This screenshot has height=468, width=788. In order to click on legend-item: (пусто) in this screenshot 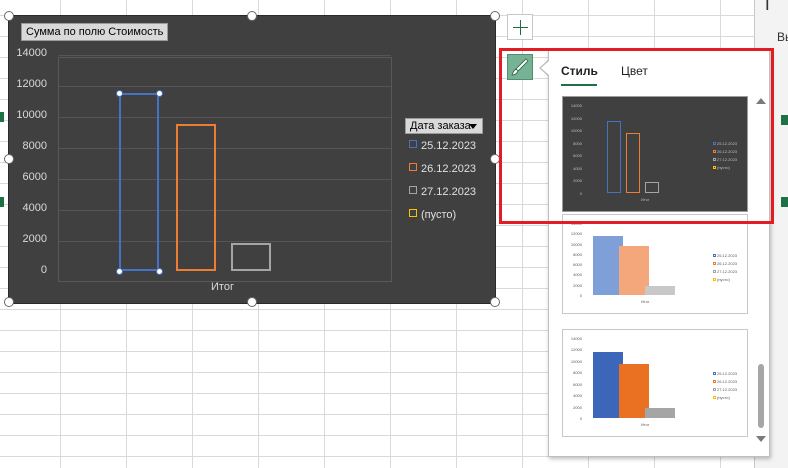, I will do `click(432, 215)`.